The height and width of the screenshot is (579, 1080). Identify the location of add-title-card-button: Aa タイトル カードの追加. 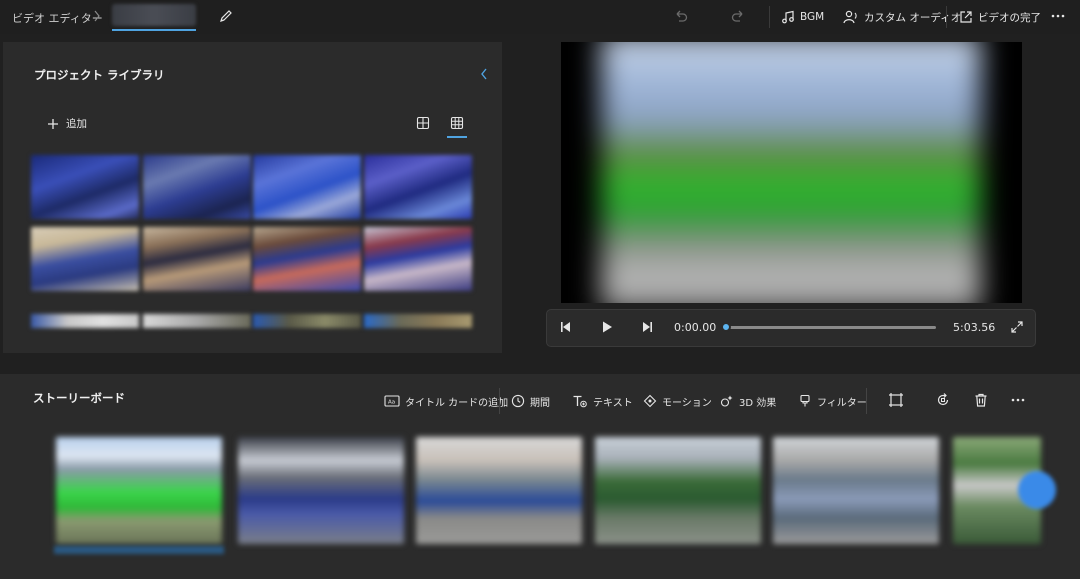
(446, 401).